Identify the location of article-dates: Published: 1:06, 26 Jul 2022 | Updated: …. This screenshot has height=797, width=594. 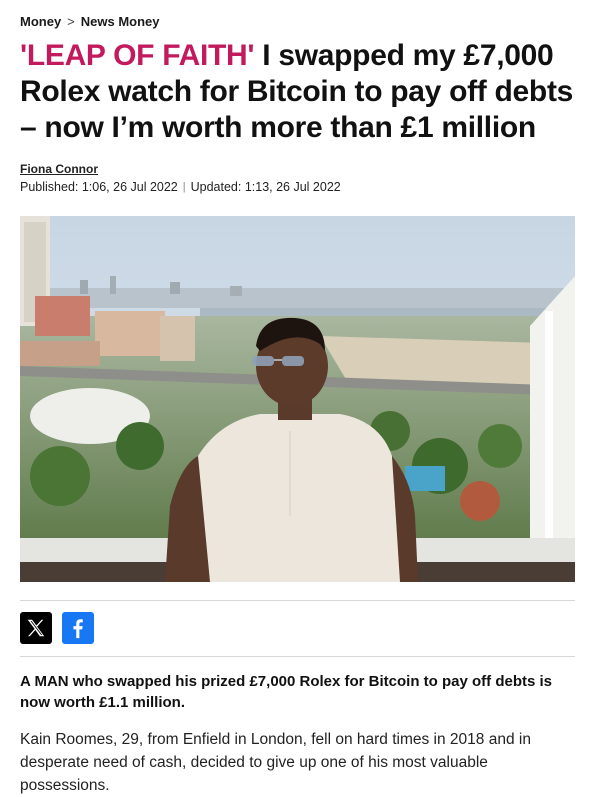
(180, 187).